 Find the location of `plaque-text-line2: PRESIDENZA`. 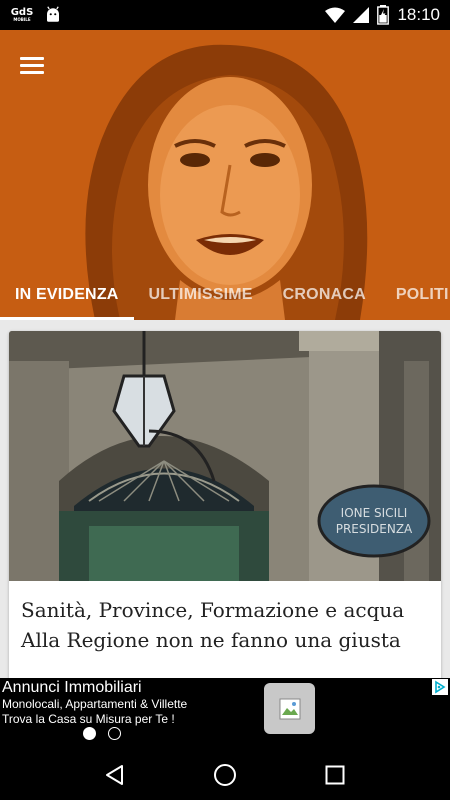

plaque-text-line2: PRESIDENZA is located at coordinates (374, 529).